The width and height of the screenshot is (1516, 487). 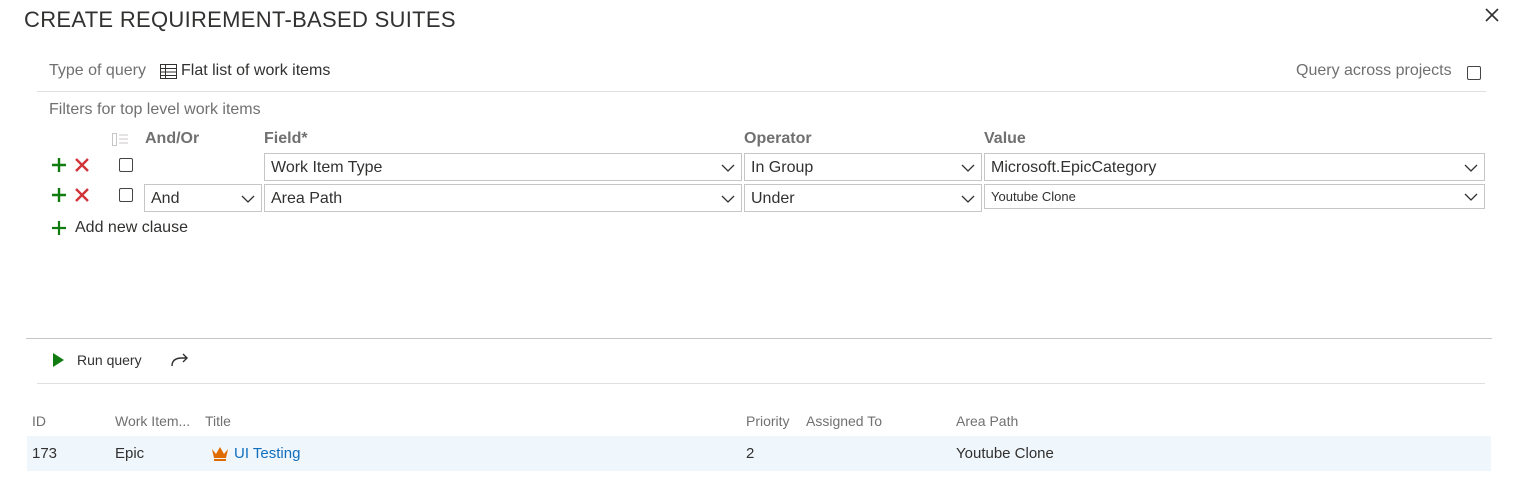 What do you see at coordinates (130, 453) in the screenshot?
I see `cell-work-item-type: Epic` at bounding box center [130, 453].